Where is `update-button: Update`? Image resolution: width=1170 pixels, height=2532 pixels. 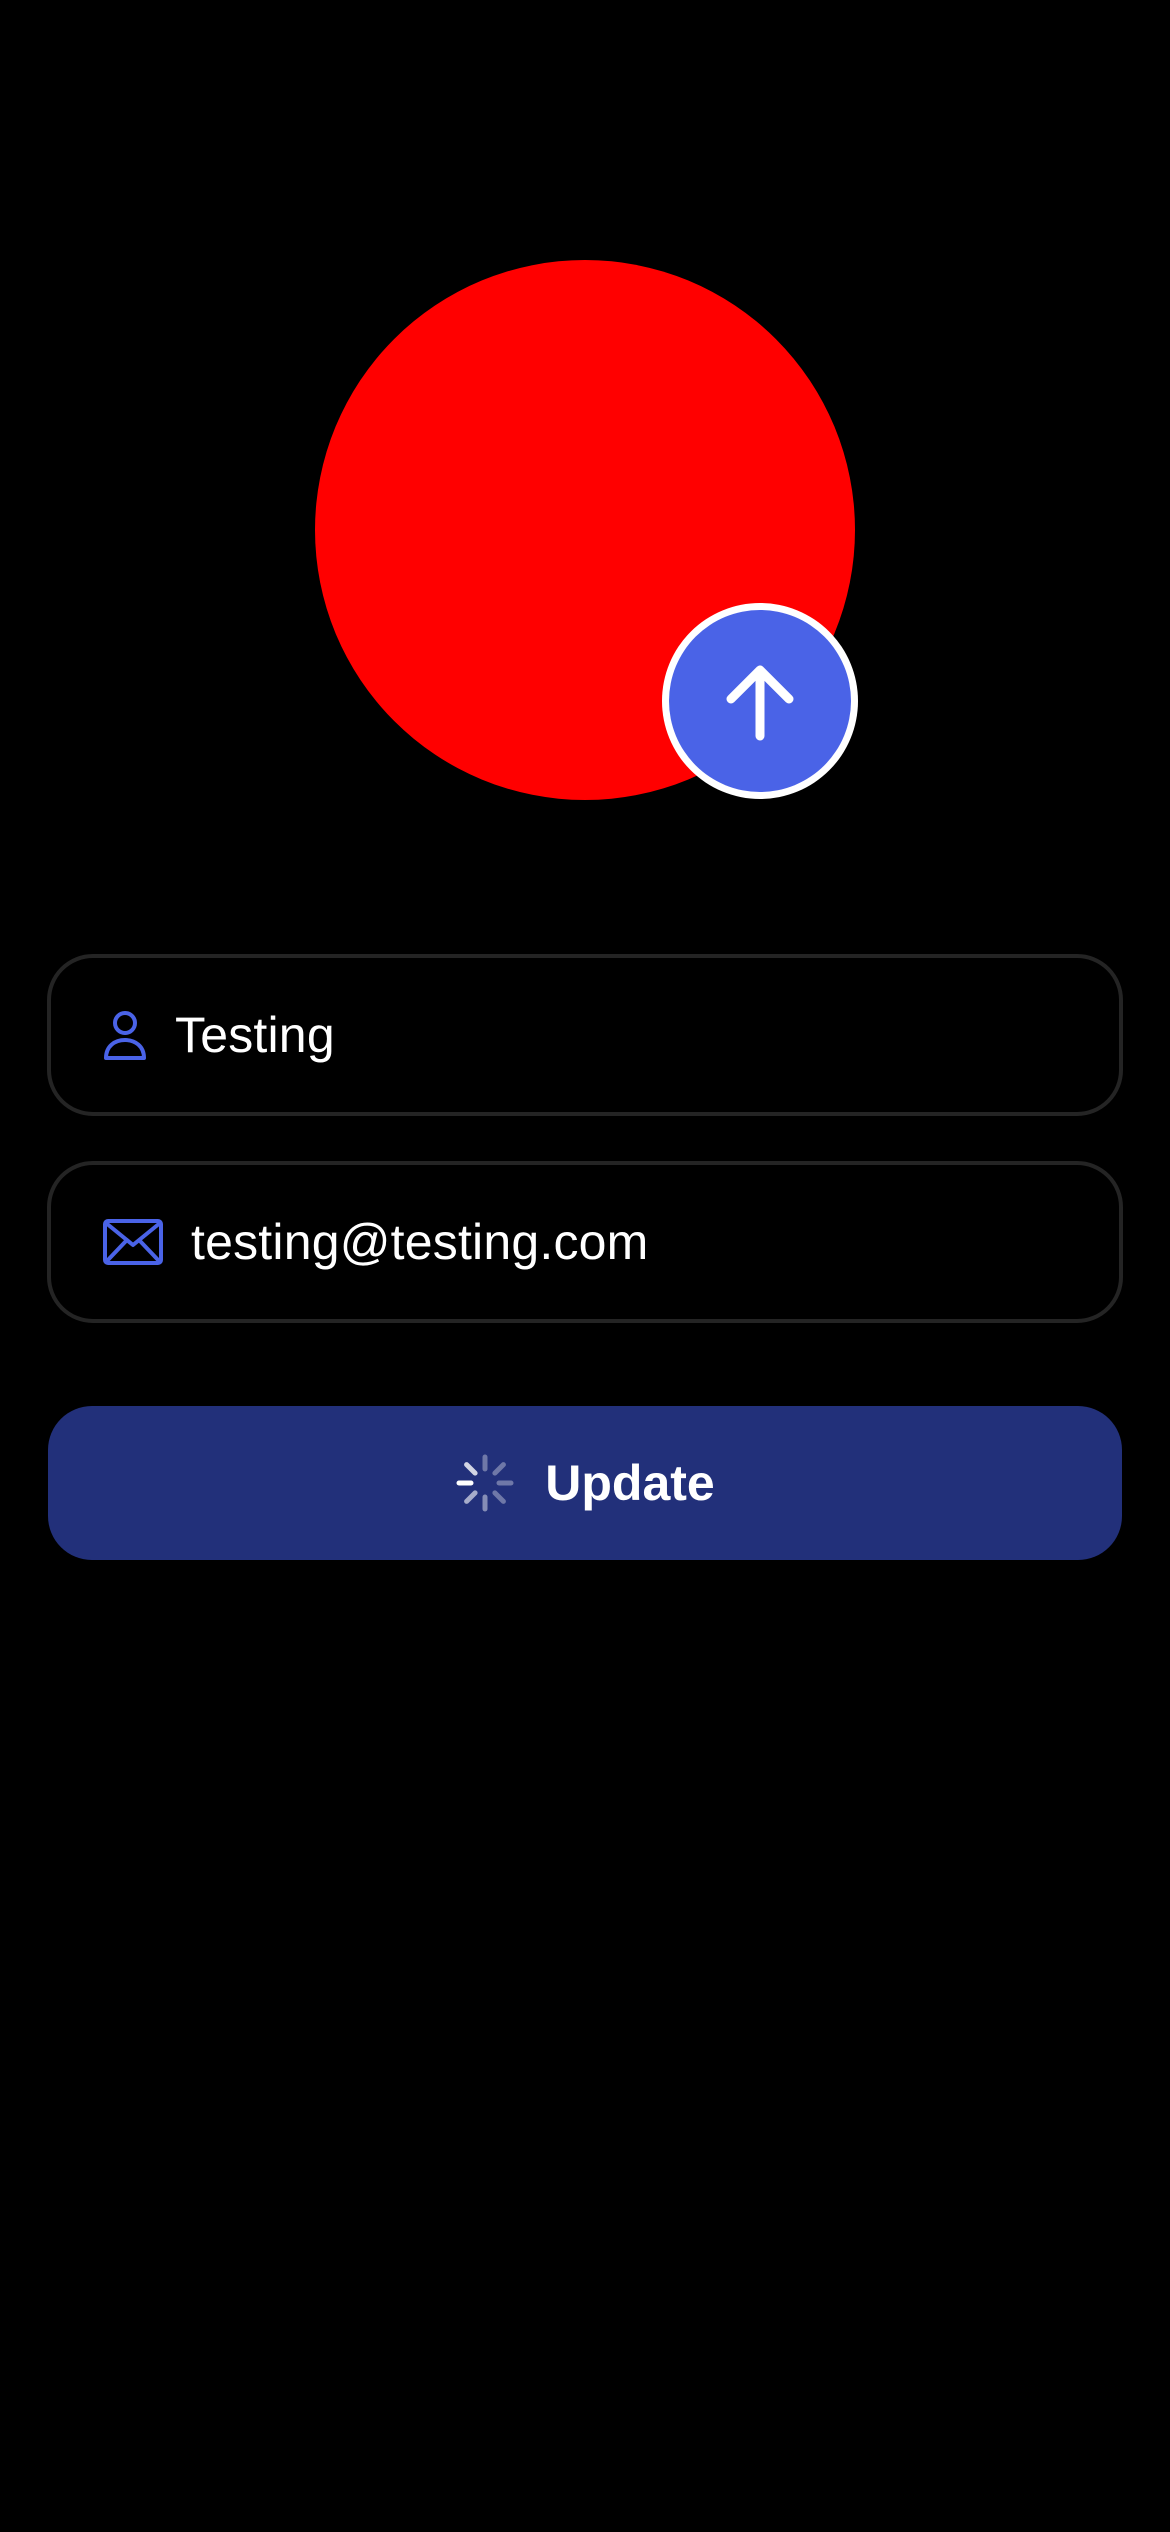
update-button: Update is located at coordinates (585, 1483).